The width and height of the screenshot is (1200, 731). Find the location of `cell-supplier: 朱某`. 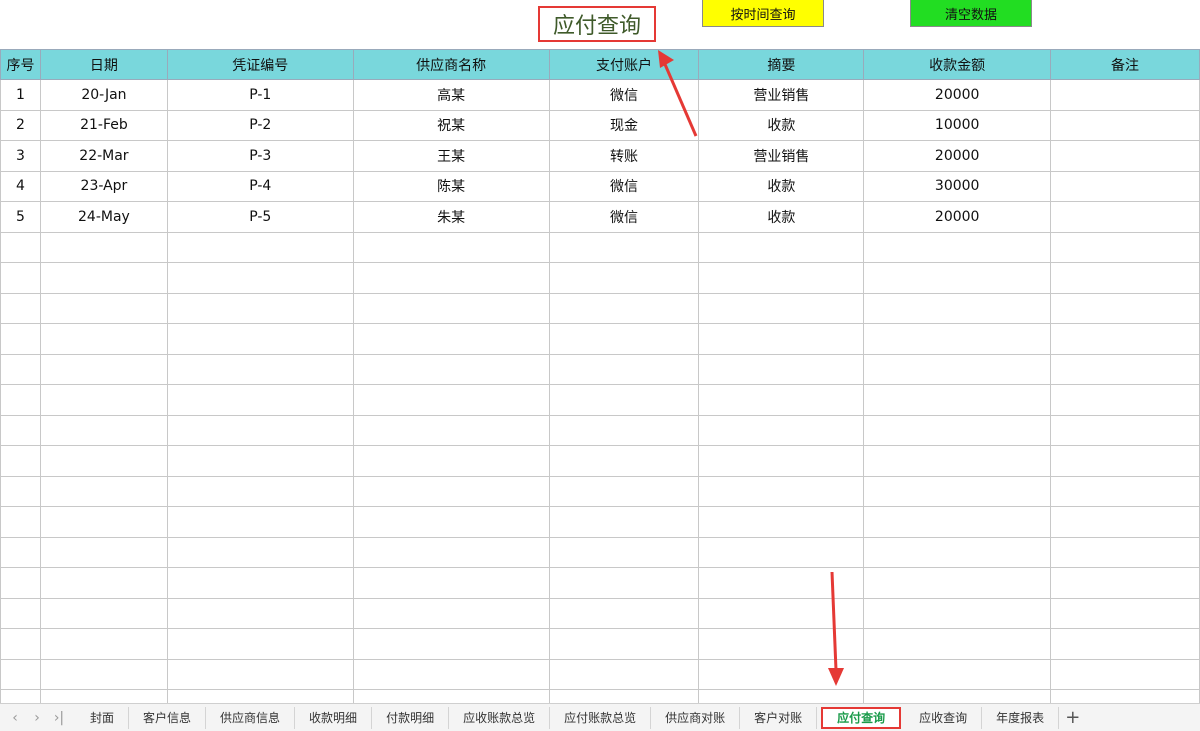

cell-supplier: 朱某 is located at coordinates (451, 217).